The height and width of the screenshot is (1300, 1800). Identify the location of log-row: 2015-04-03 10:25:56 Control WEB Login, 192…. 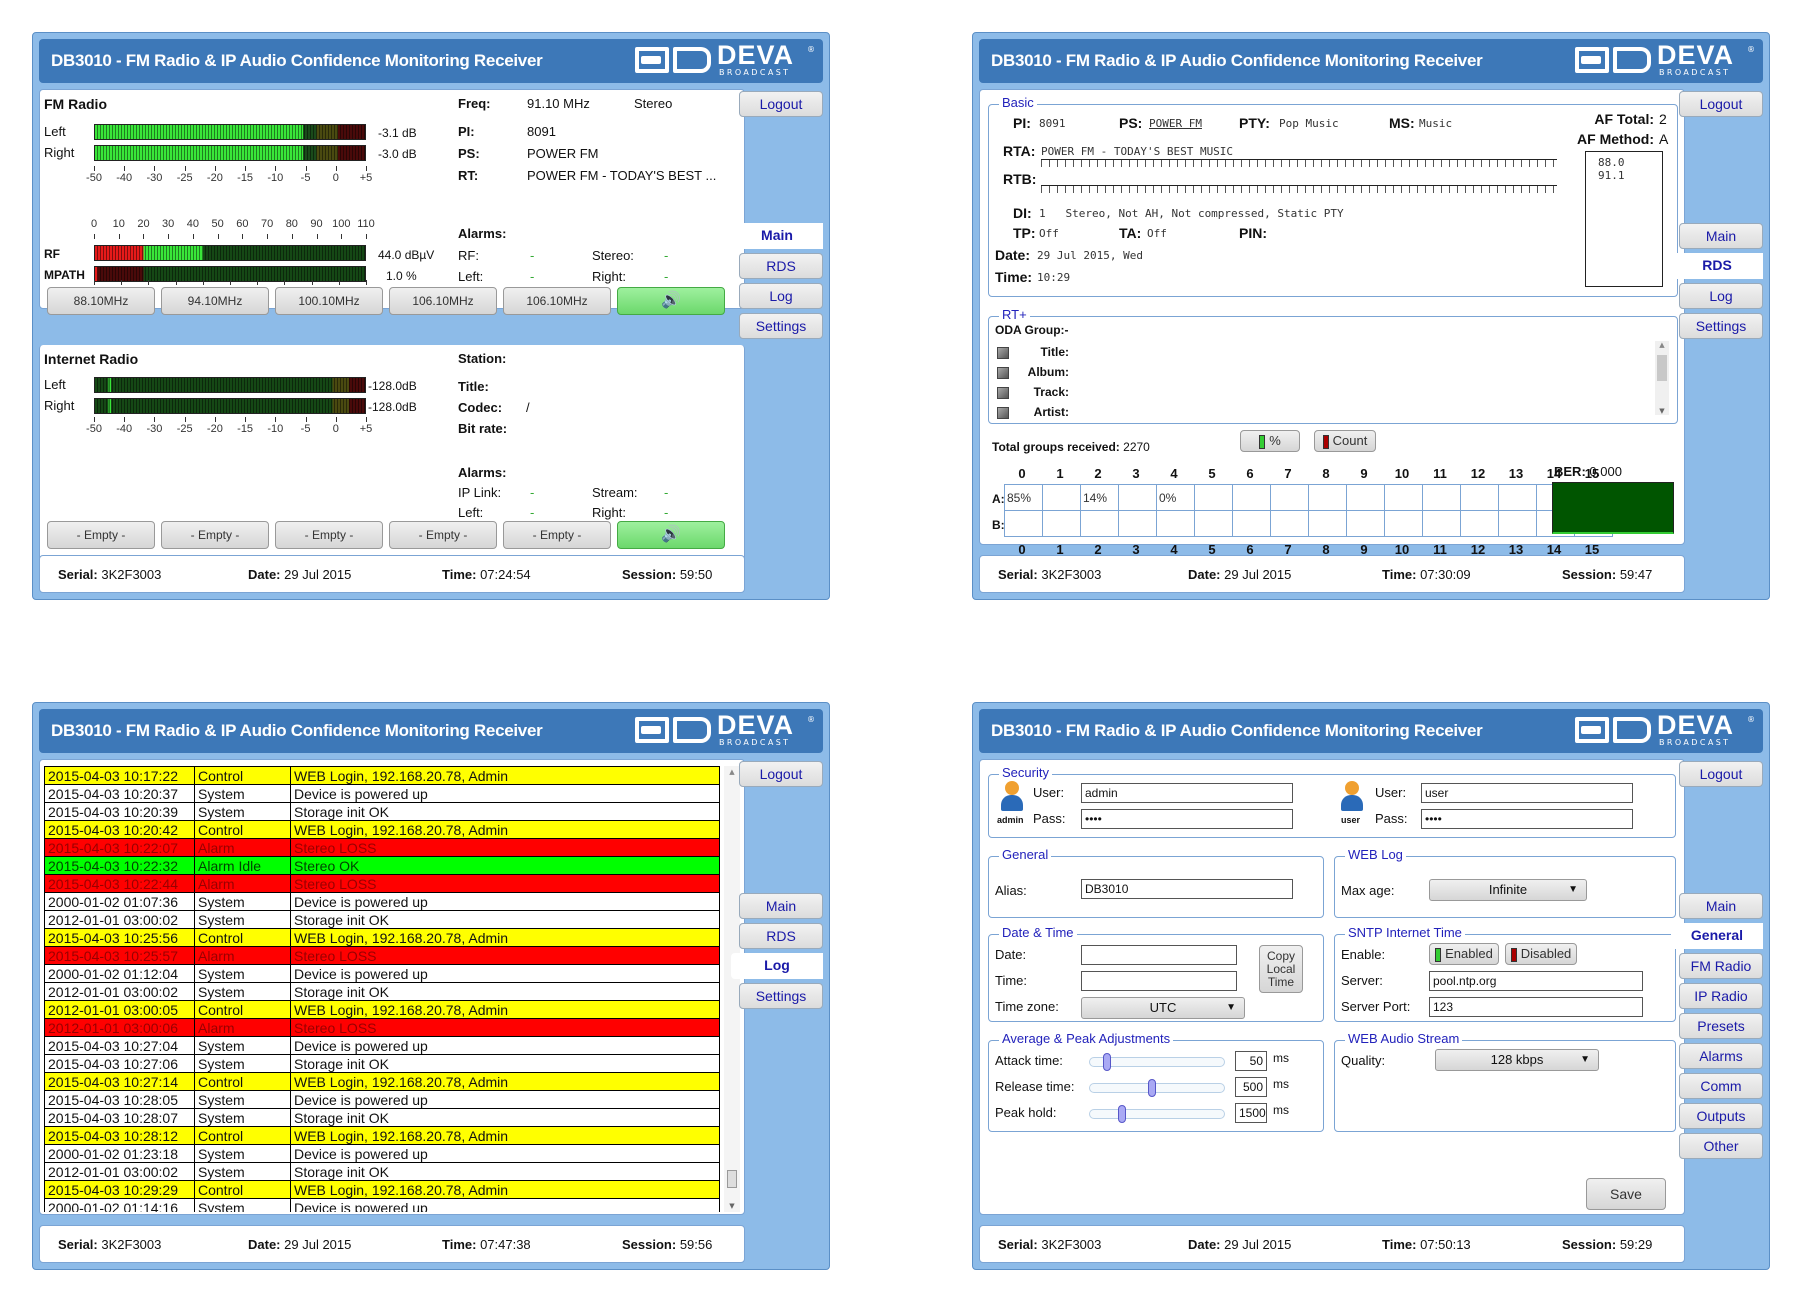
(382, 937).